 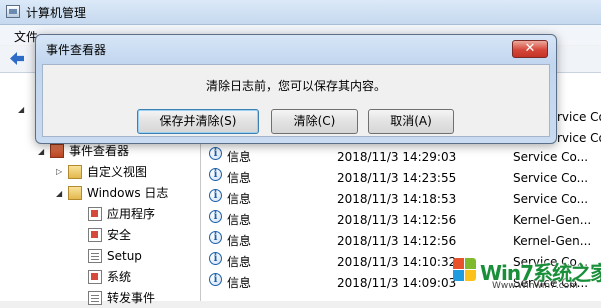 I want to click on security-log-icon, so click(x=95, y=235).